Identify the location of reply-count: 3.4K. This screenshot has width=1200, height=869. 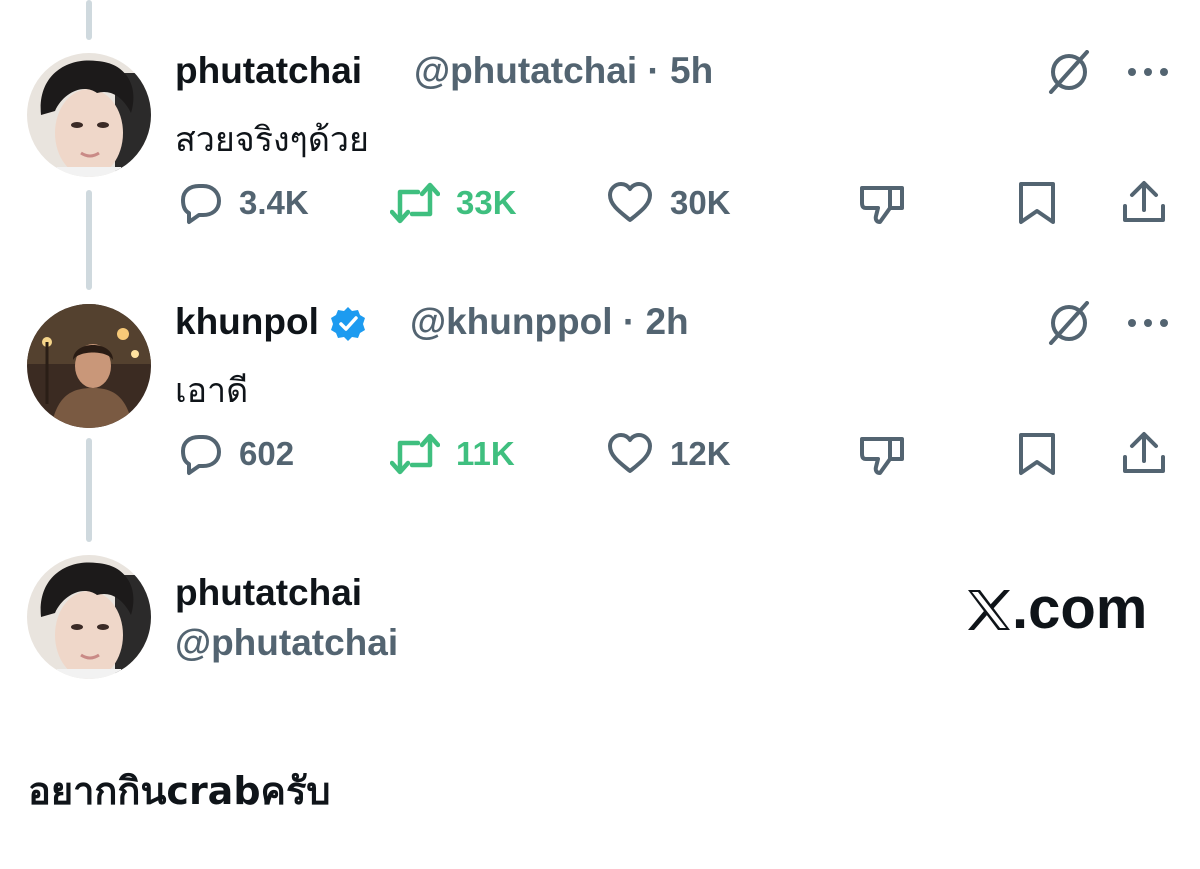
(274, 202).